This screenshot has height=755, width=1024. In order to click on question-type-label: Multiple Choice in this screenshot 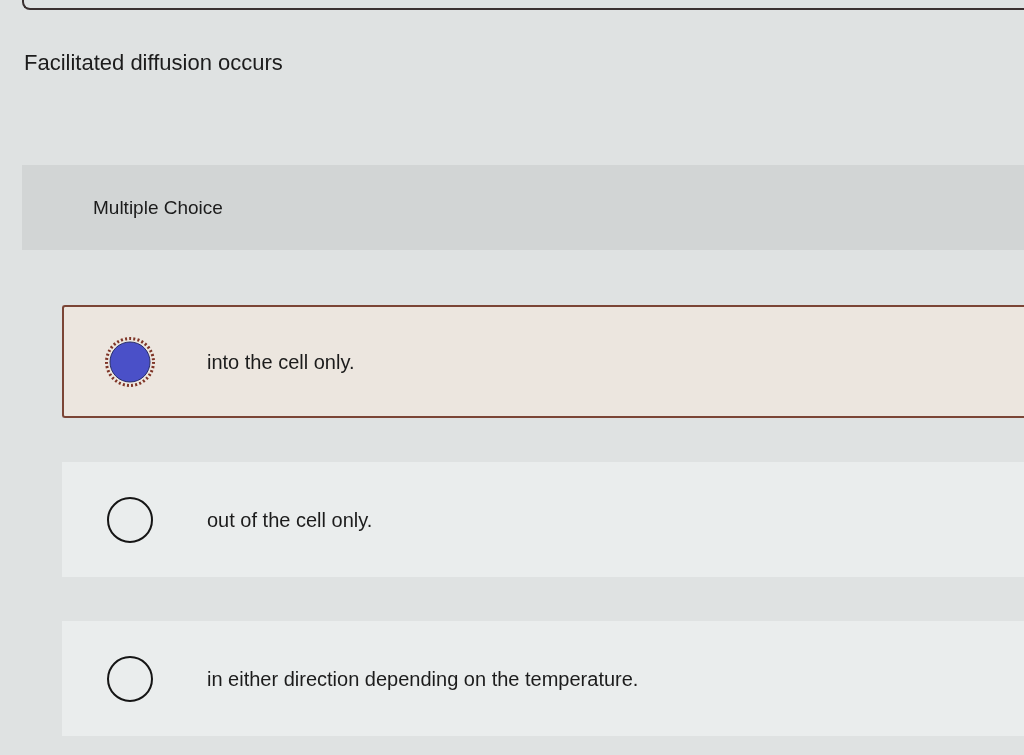, I will do `click(158, 207)`.